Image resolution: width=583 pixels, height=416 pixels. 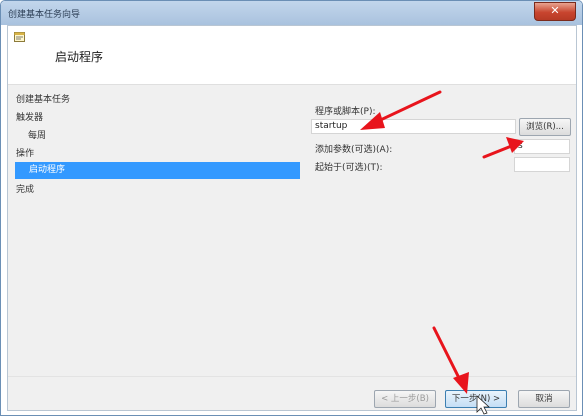 I want to click on page-title: 启动程序, so click(x=79, y=57).